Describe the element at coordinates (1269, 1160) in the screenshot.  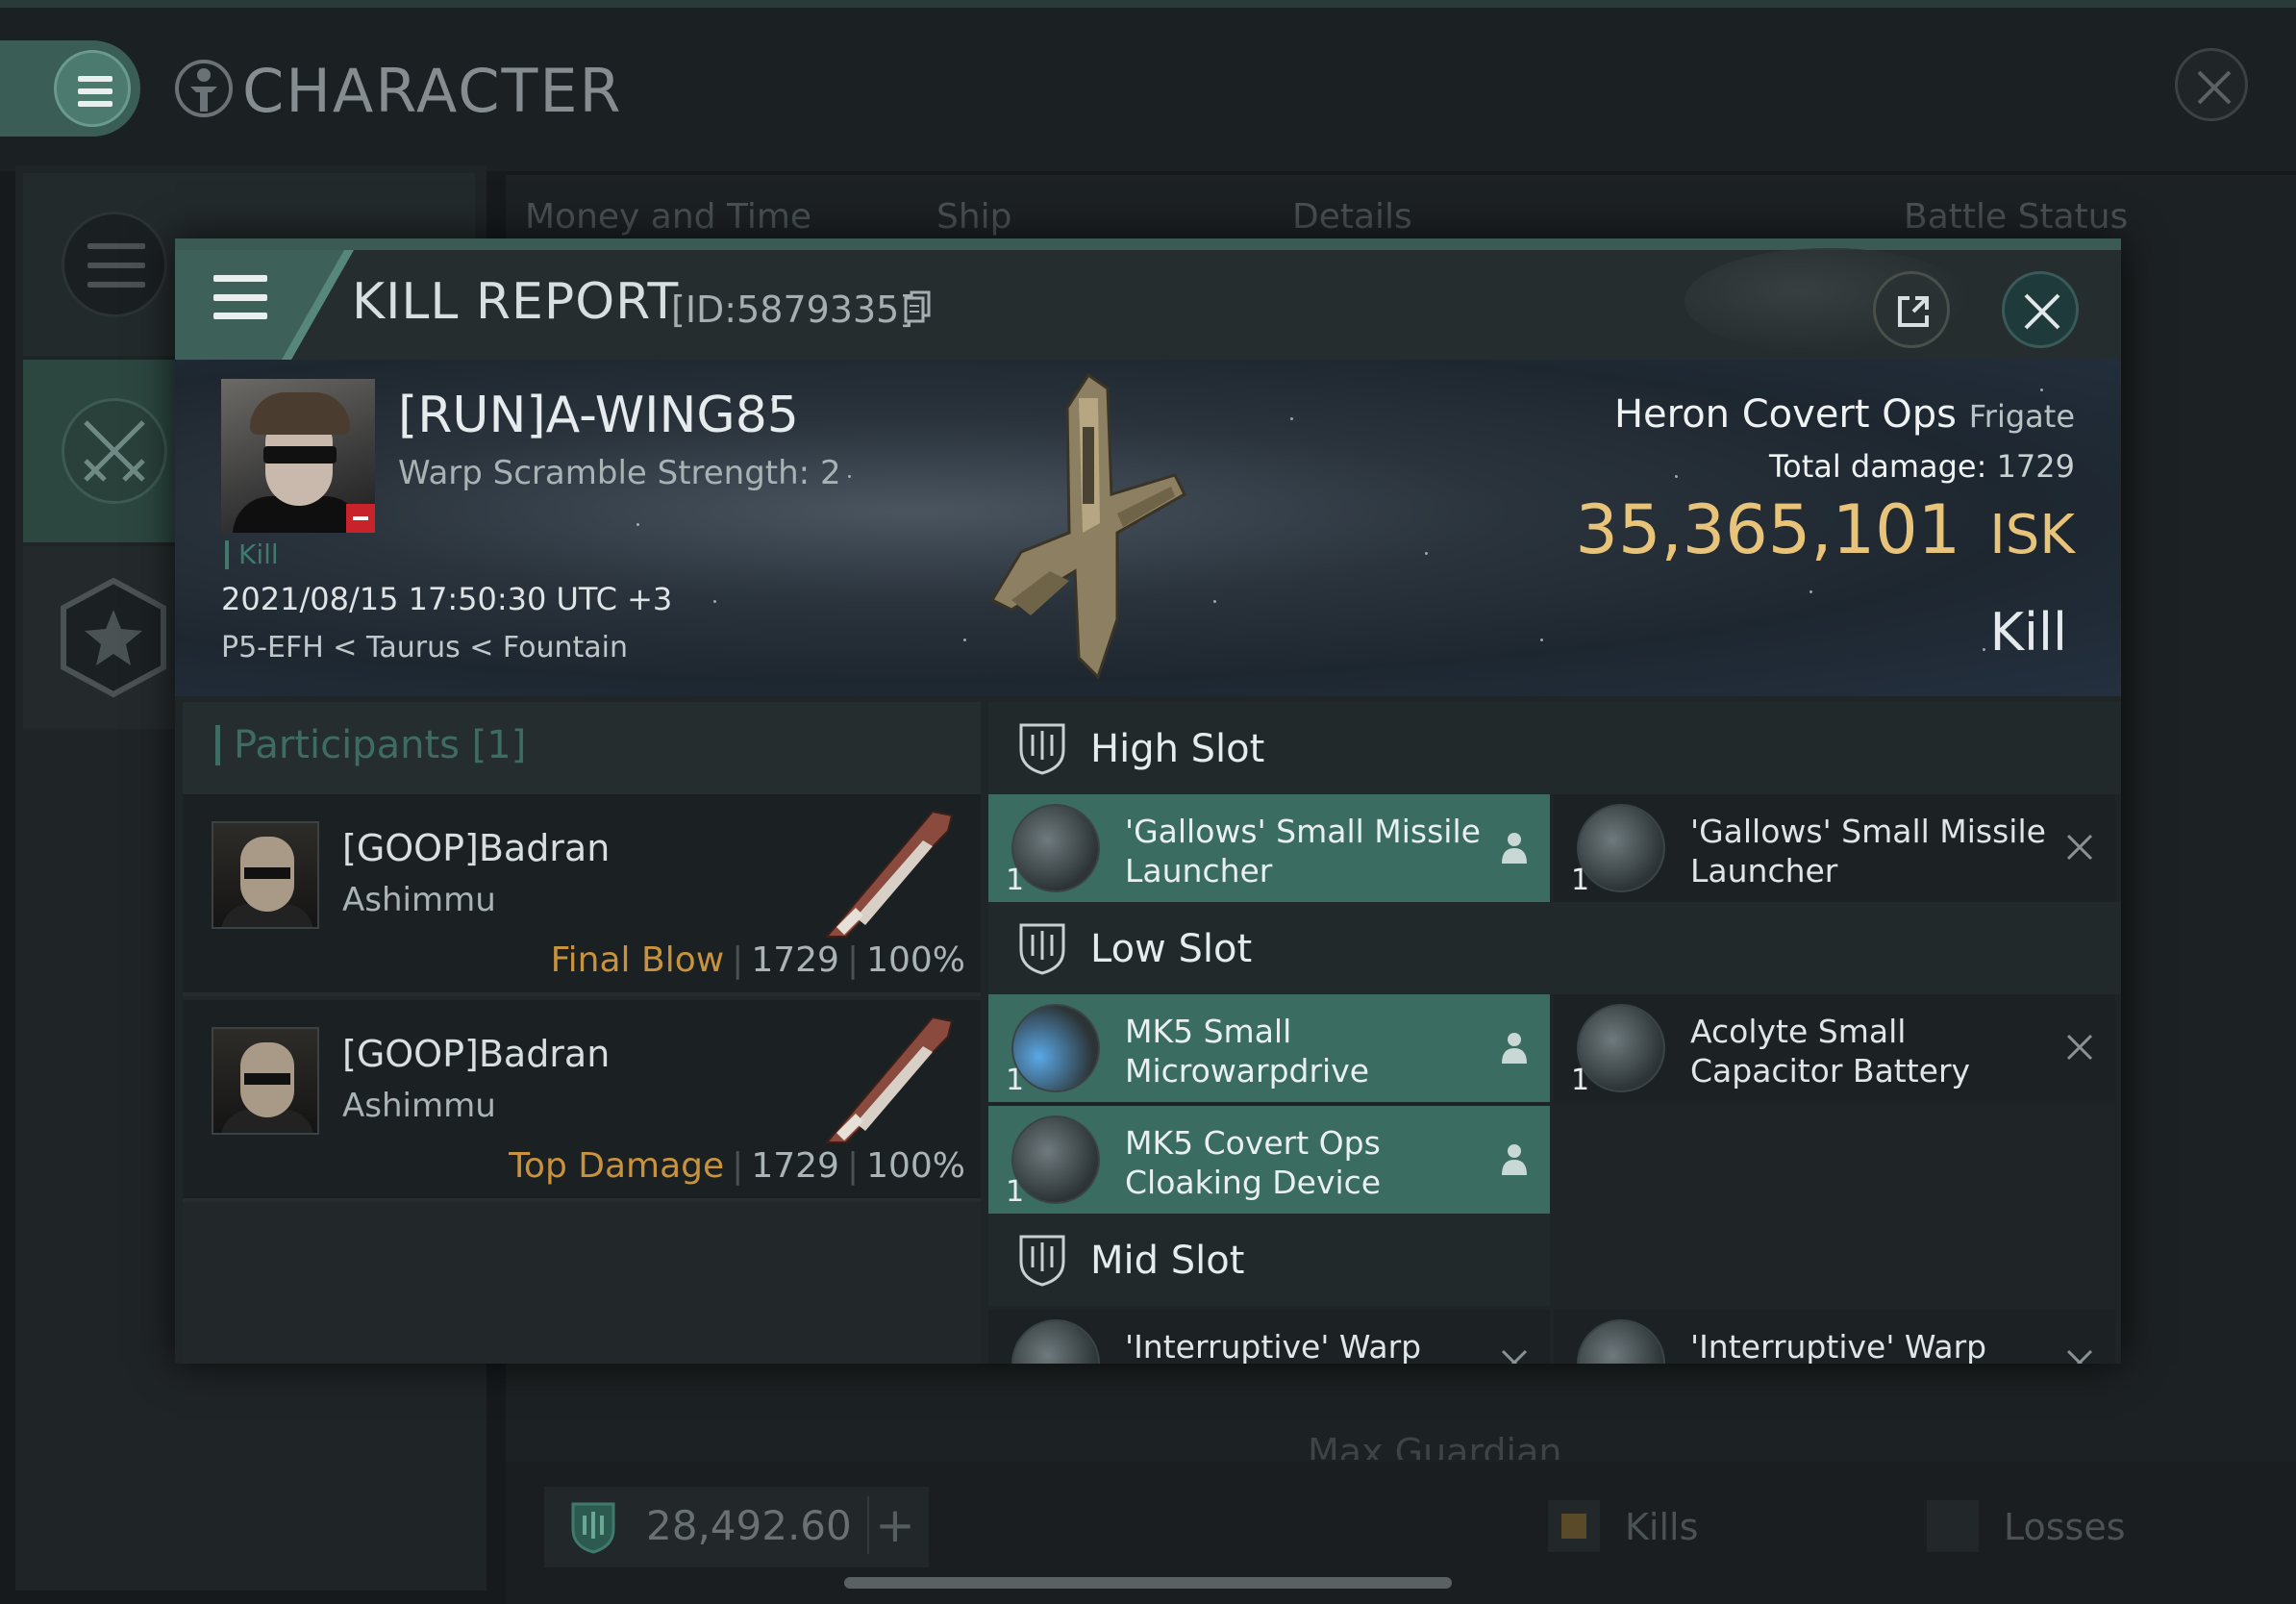
I see `module-item: 1 MK5 Covert Ops Cloaking Device` at that location.